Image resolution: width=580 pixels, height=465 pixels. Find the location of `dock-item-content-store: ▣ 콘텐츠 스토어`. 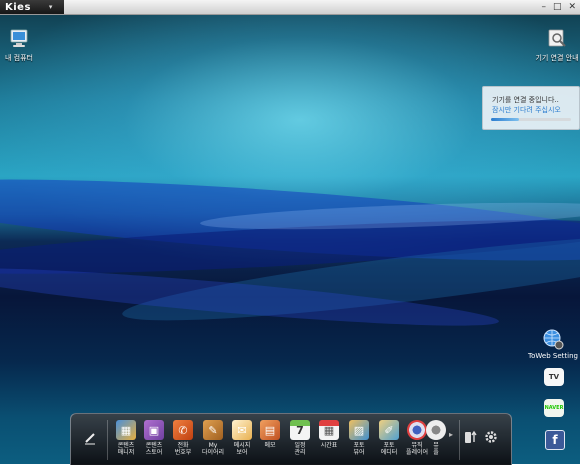

dock-item-content-store: ▣ 콘텐츠 스토어 is located at coordinates (154, 438).